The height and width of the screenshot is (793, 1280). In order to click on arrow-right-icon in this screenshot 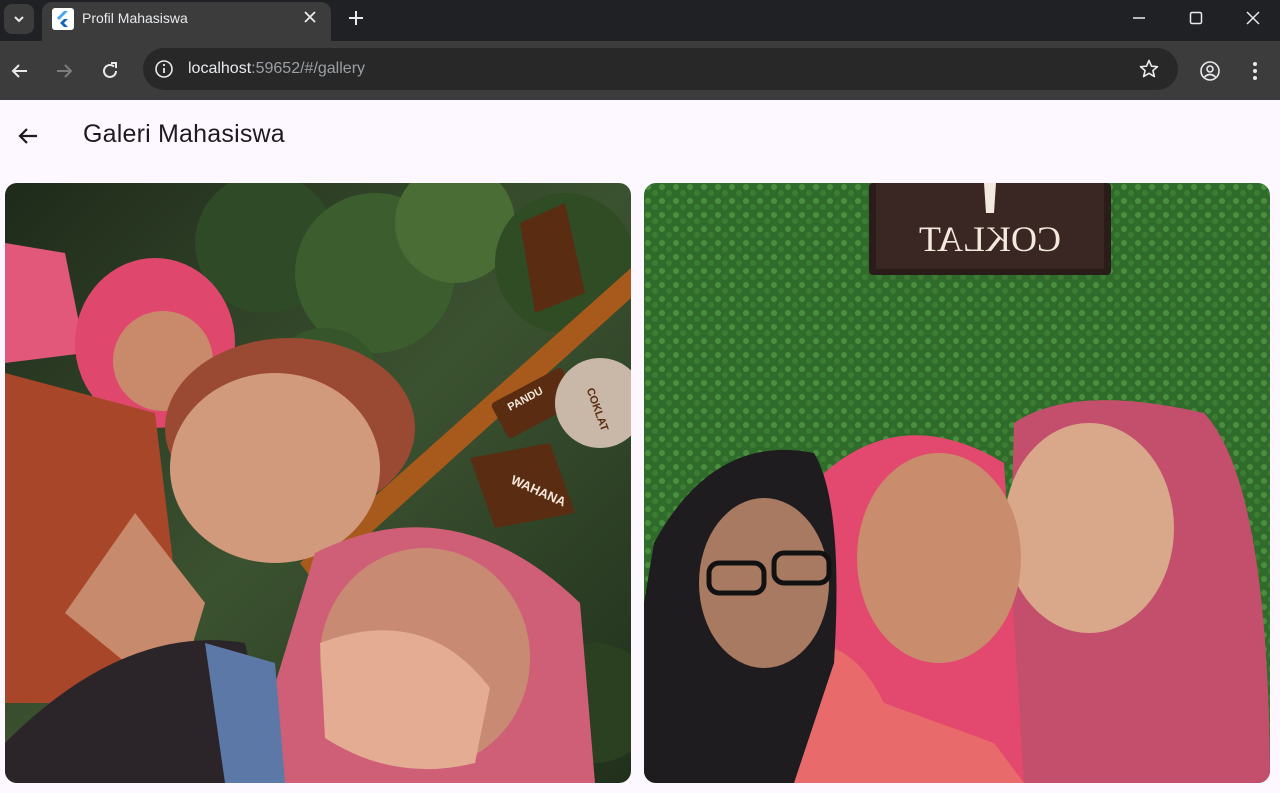, I will do `click(65, 71)`.